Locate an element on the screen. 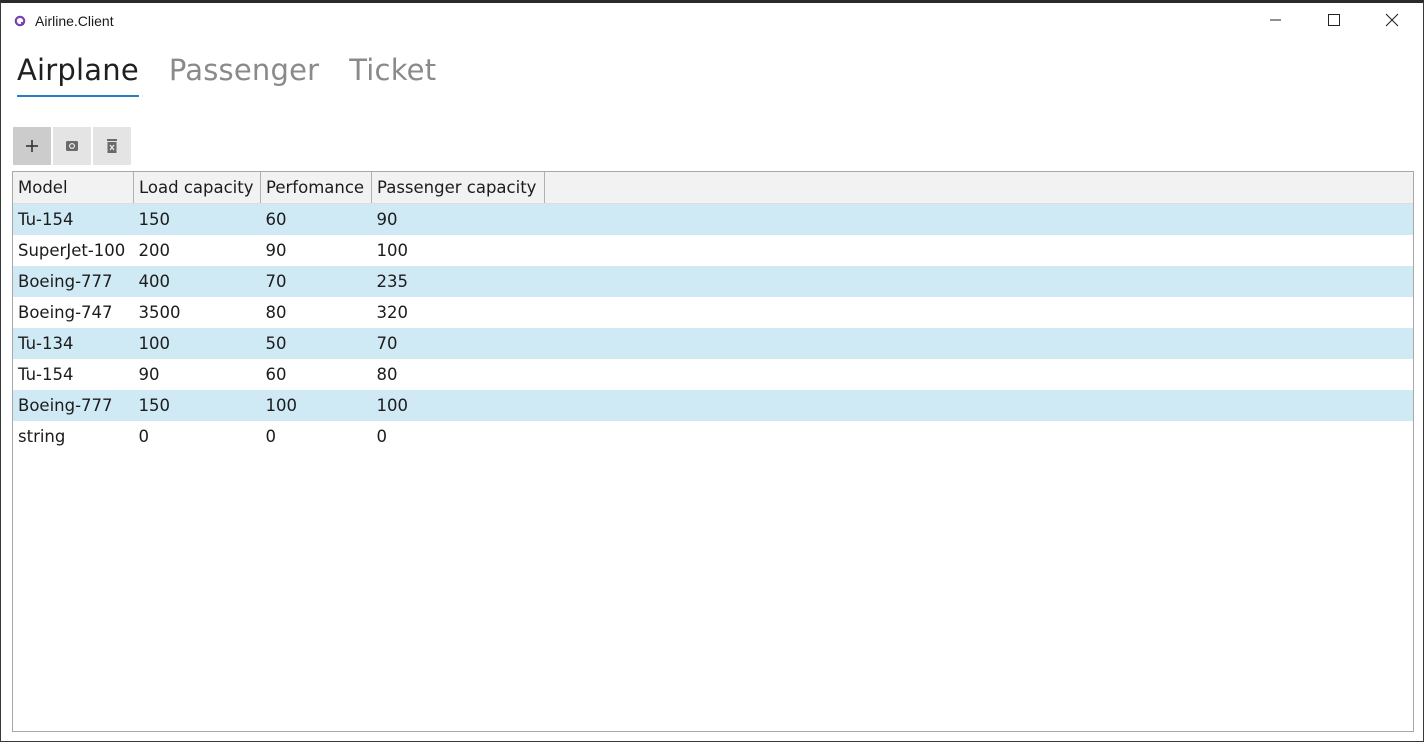 The height and width of the screenshot is (742, 1424). column-header-performance: Perfomance is located at coordinates (316, 188).